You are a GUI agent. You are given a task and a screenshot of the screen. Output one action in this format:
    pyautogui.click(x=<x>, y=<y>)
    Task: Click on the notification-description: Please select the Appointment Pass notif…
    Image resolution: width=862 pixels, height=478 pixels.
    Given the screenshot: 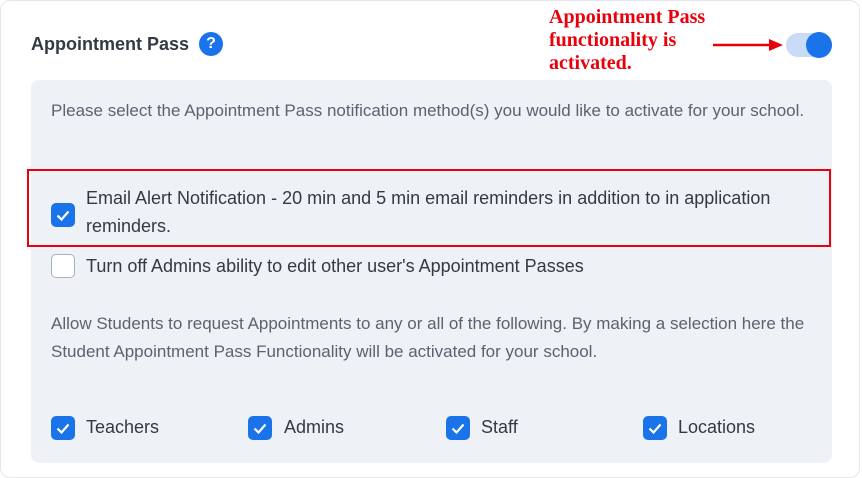 What is the action you would take?
    pyautogui.click(x=428, y=110)
    